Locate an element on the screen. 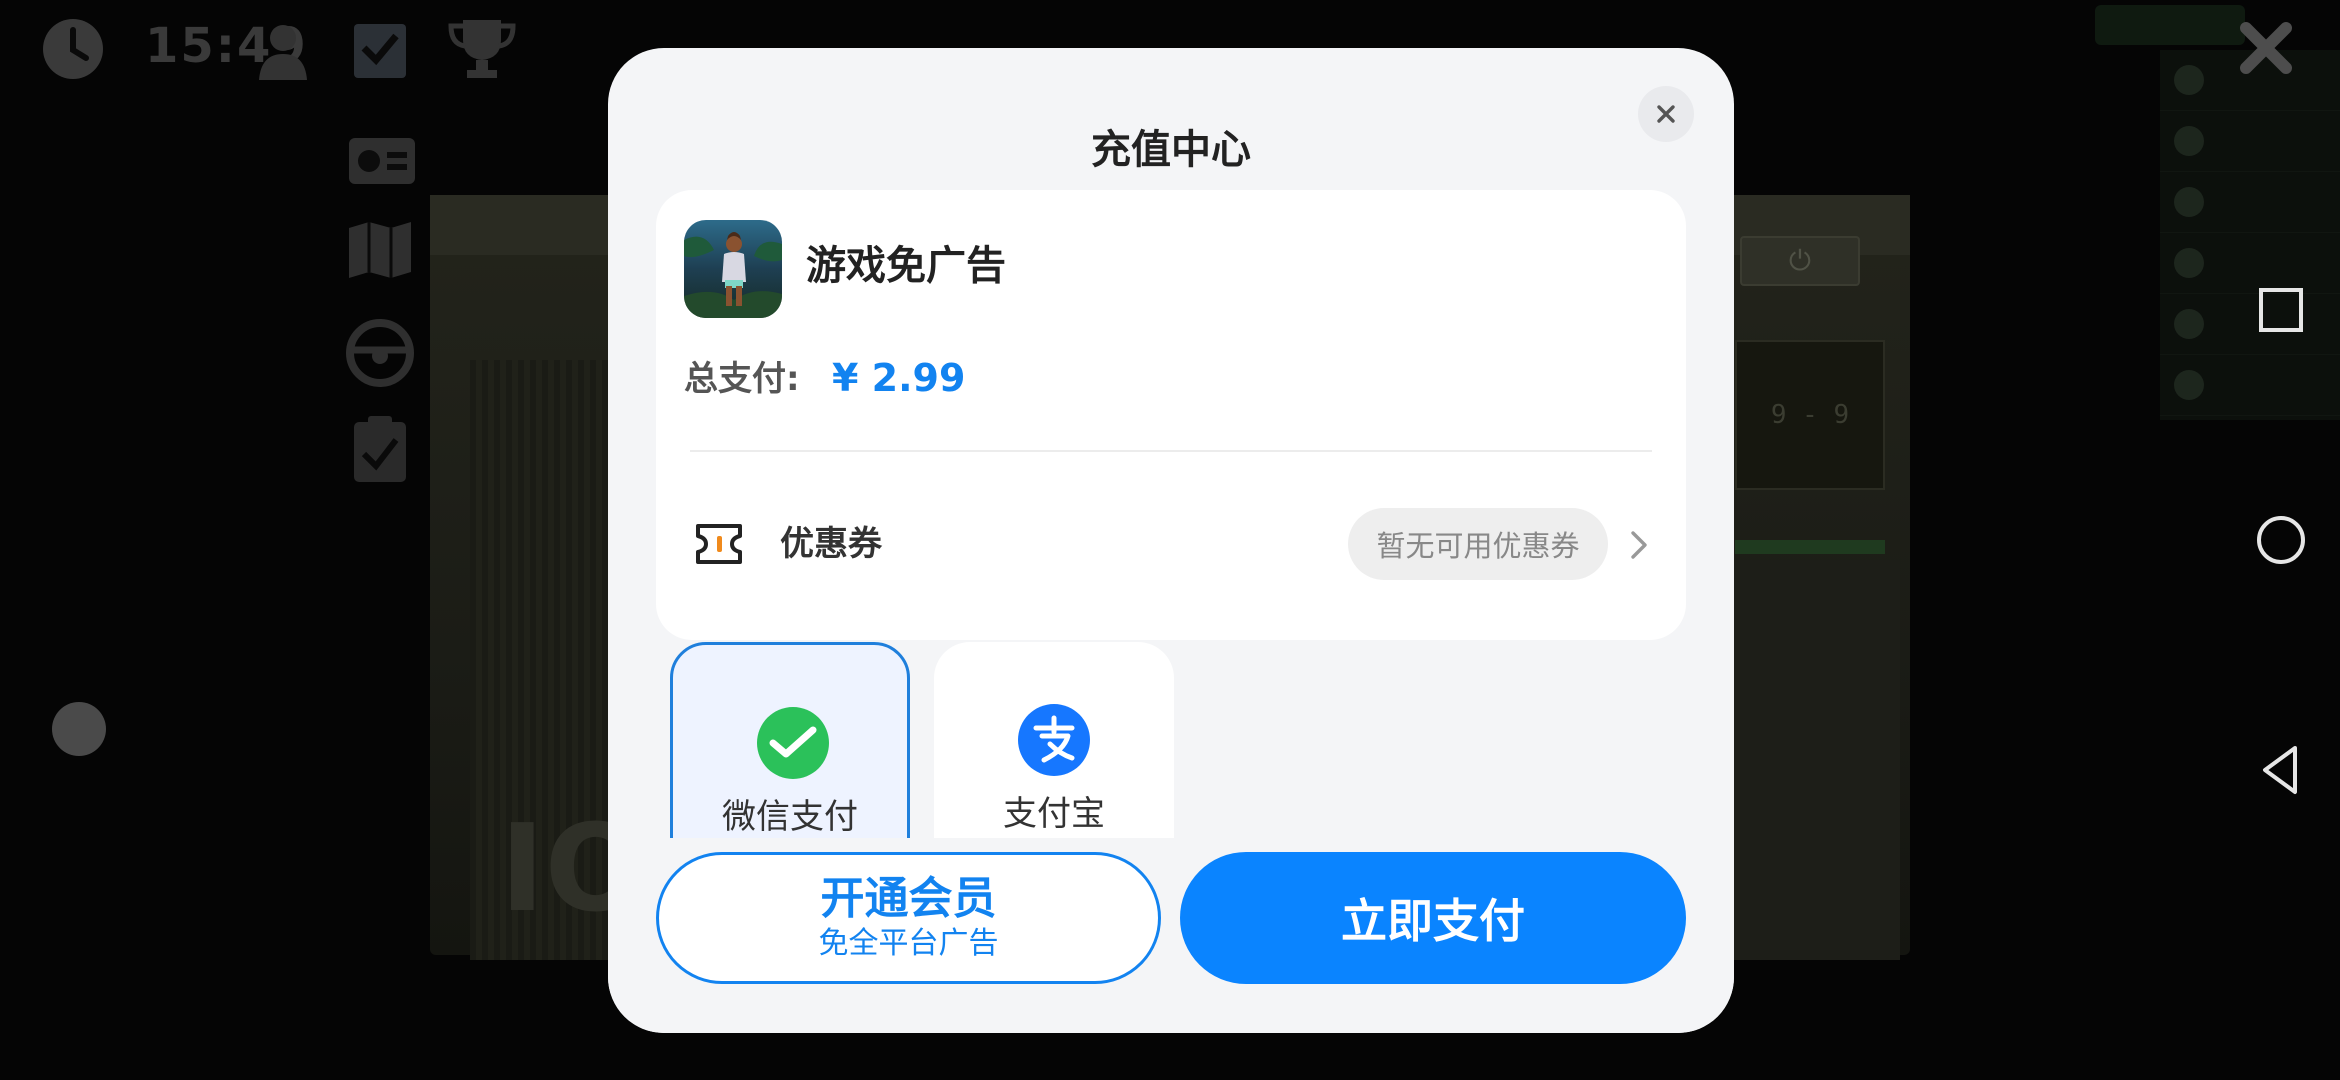 The width and height of the screenshot is (2340, 1080). open-membership-button: 开通会员 免全平台广告 is located at coordinates (908, 918).